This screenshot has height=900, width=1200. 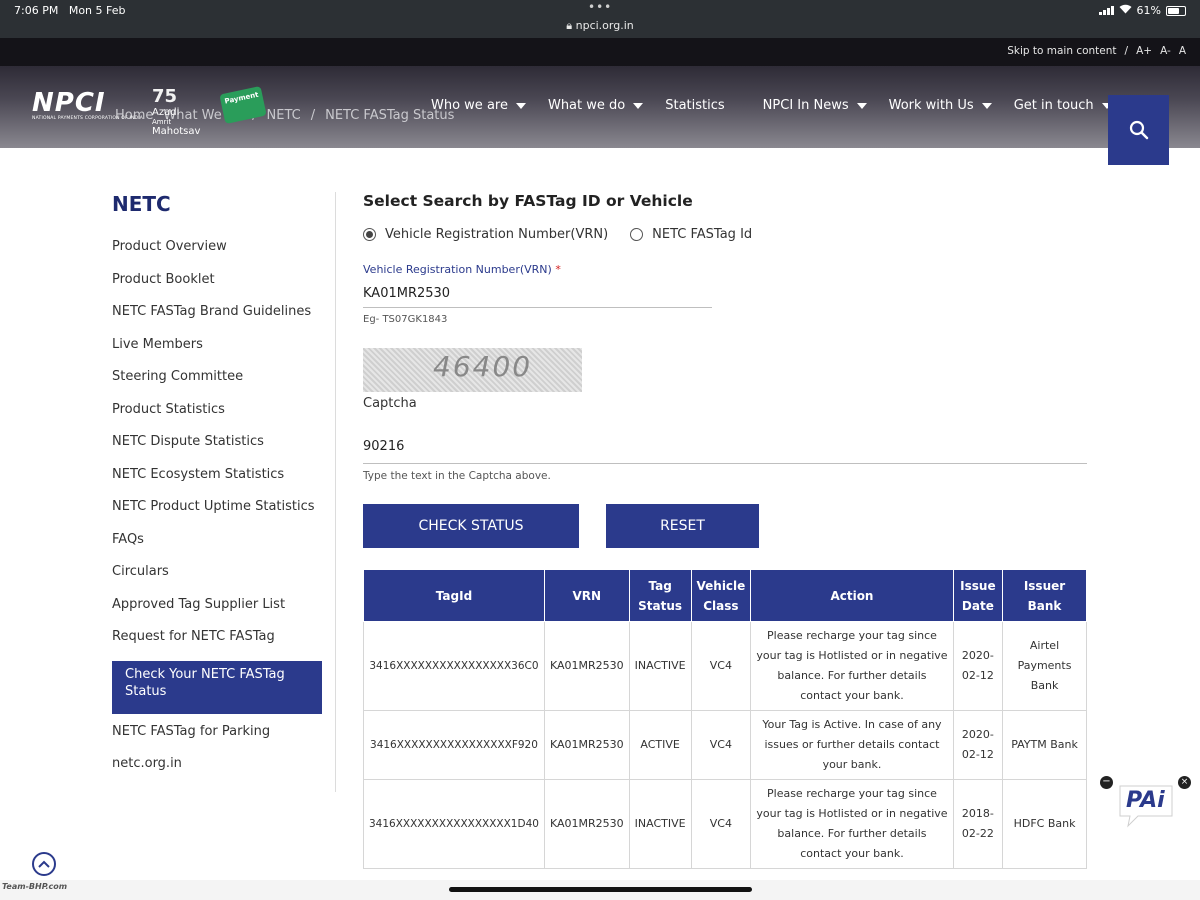 What do you see at coordinates (454, 666) in the screenshot?
I see `cell-tagid: 3416XXXXXXXXXXXXXXXX36C0` at bounding box center [454, 666].